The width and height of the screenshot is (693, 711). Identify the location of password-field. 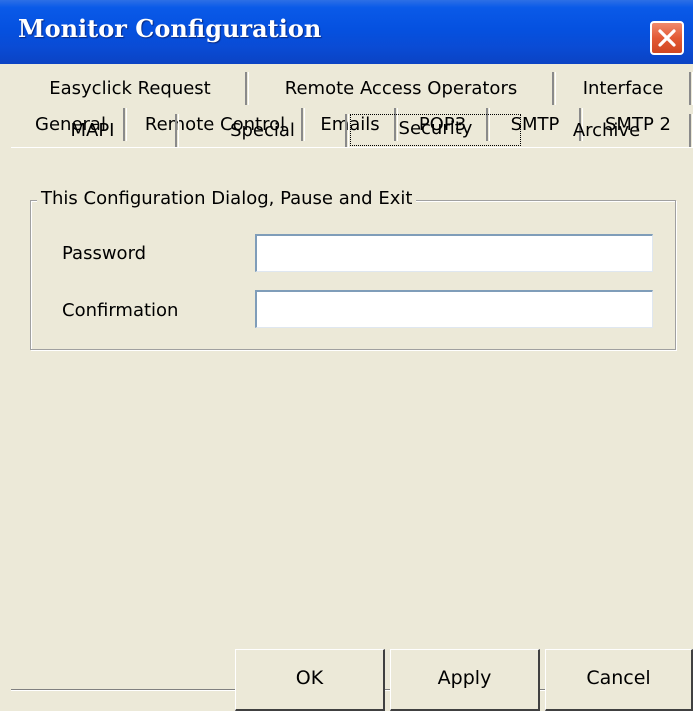
(454, 253).